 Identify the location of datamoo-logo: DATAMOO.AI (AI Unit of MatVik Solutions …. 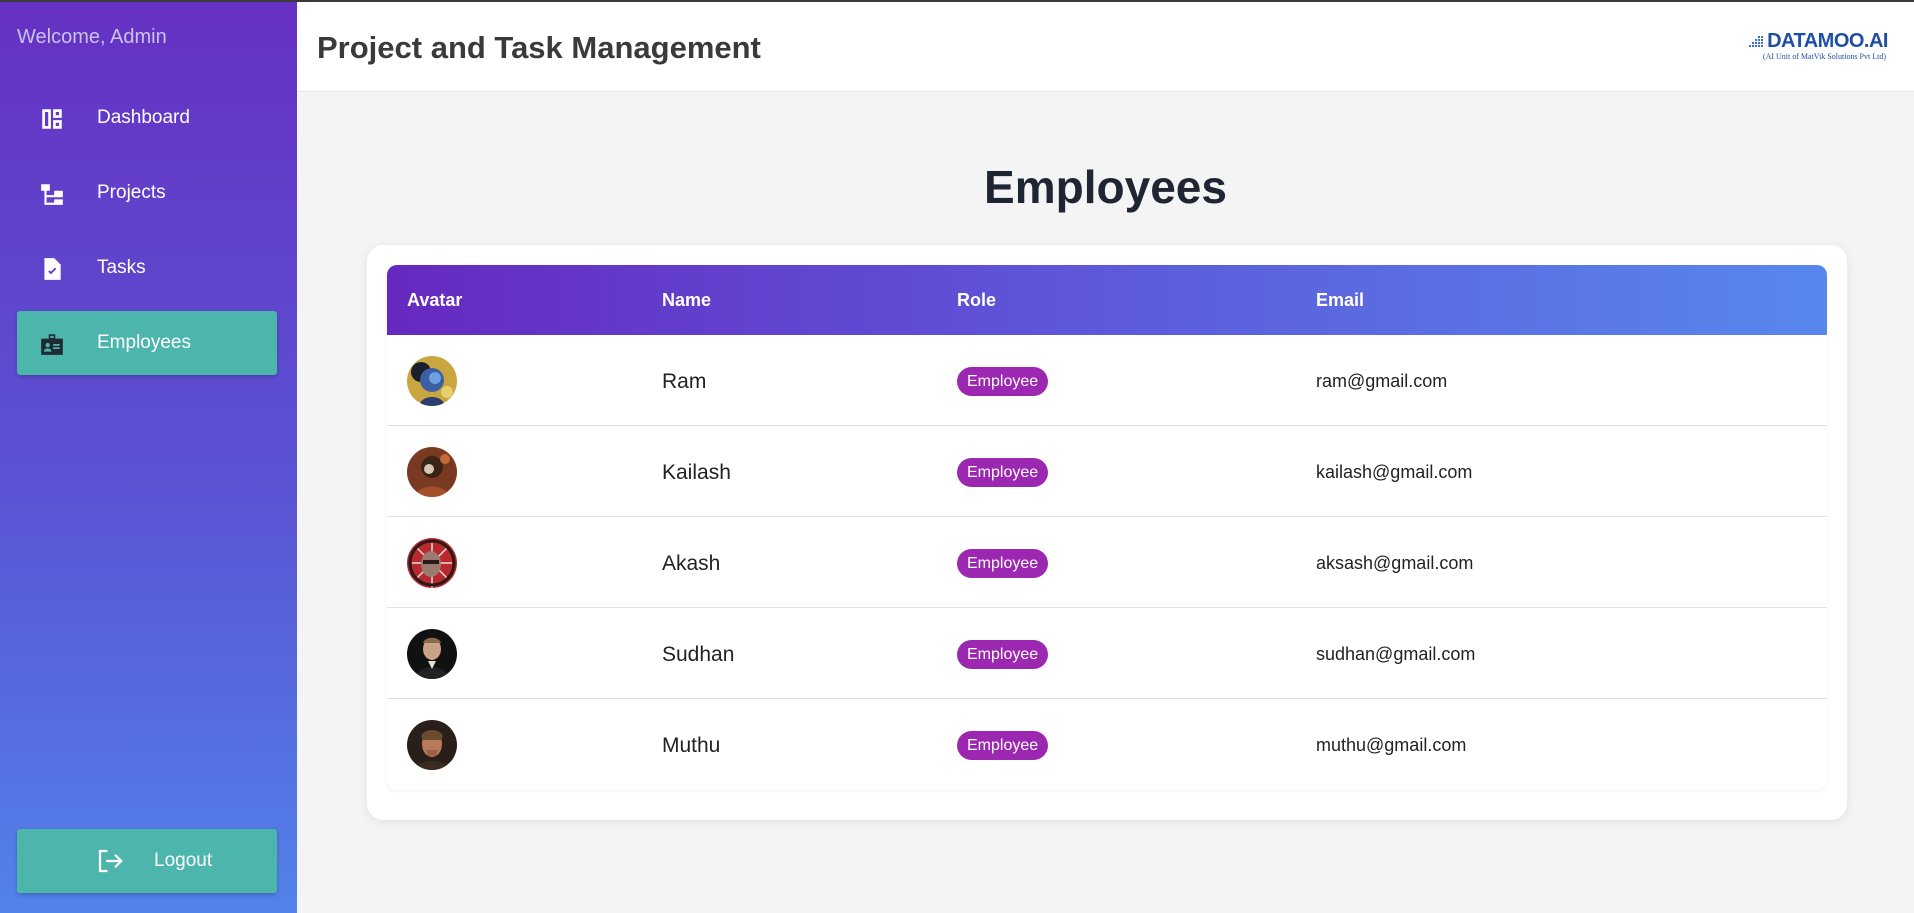
(1818, 47).